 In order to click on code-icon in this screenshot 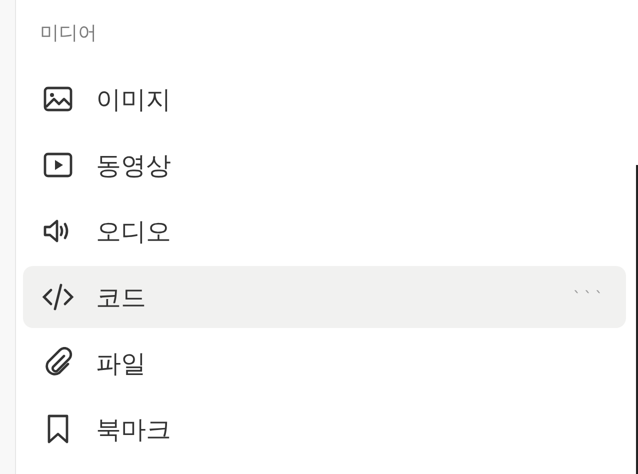, I will do `click(58, 297)`.